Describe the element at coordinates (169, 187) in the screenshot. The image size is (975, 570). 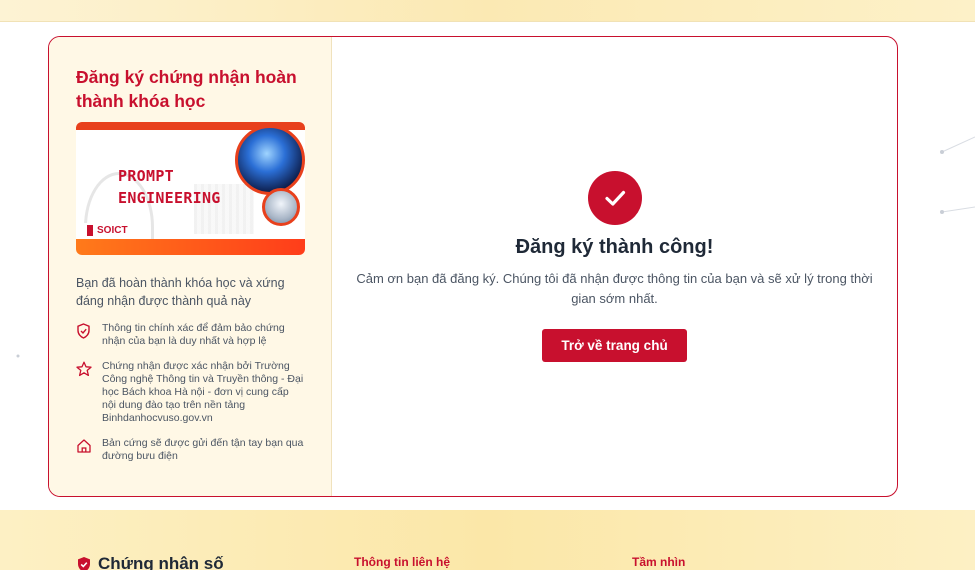
I see `banner-title: PROMPT ENGINEERING` at that location.